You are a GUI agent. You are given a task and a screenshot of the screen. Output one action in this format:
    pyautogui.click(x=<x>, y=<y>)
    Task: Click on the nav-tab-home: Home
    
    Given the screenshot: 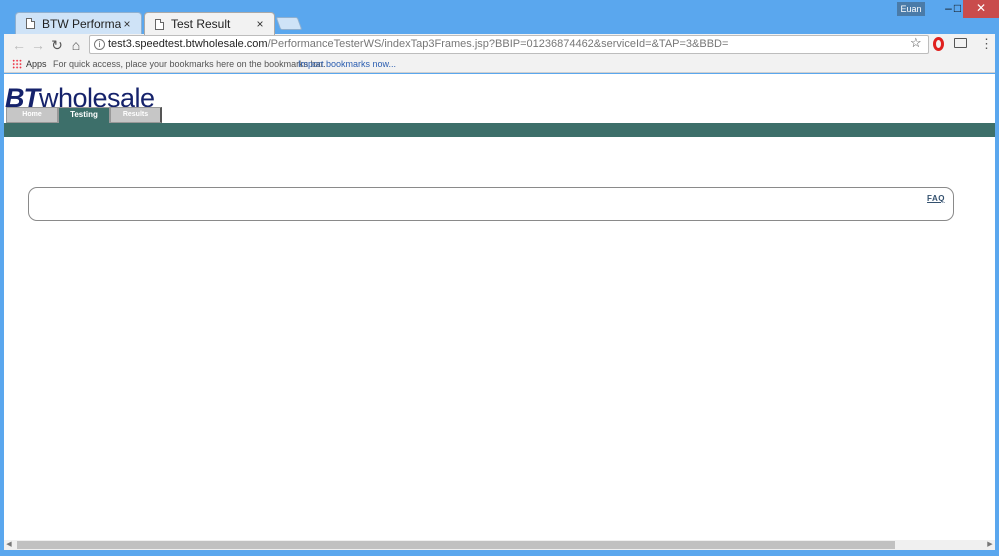 What is the action you would take?
    pyautogui.click(x=32, y=115)
    